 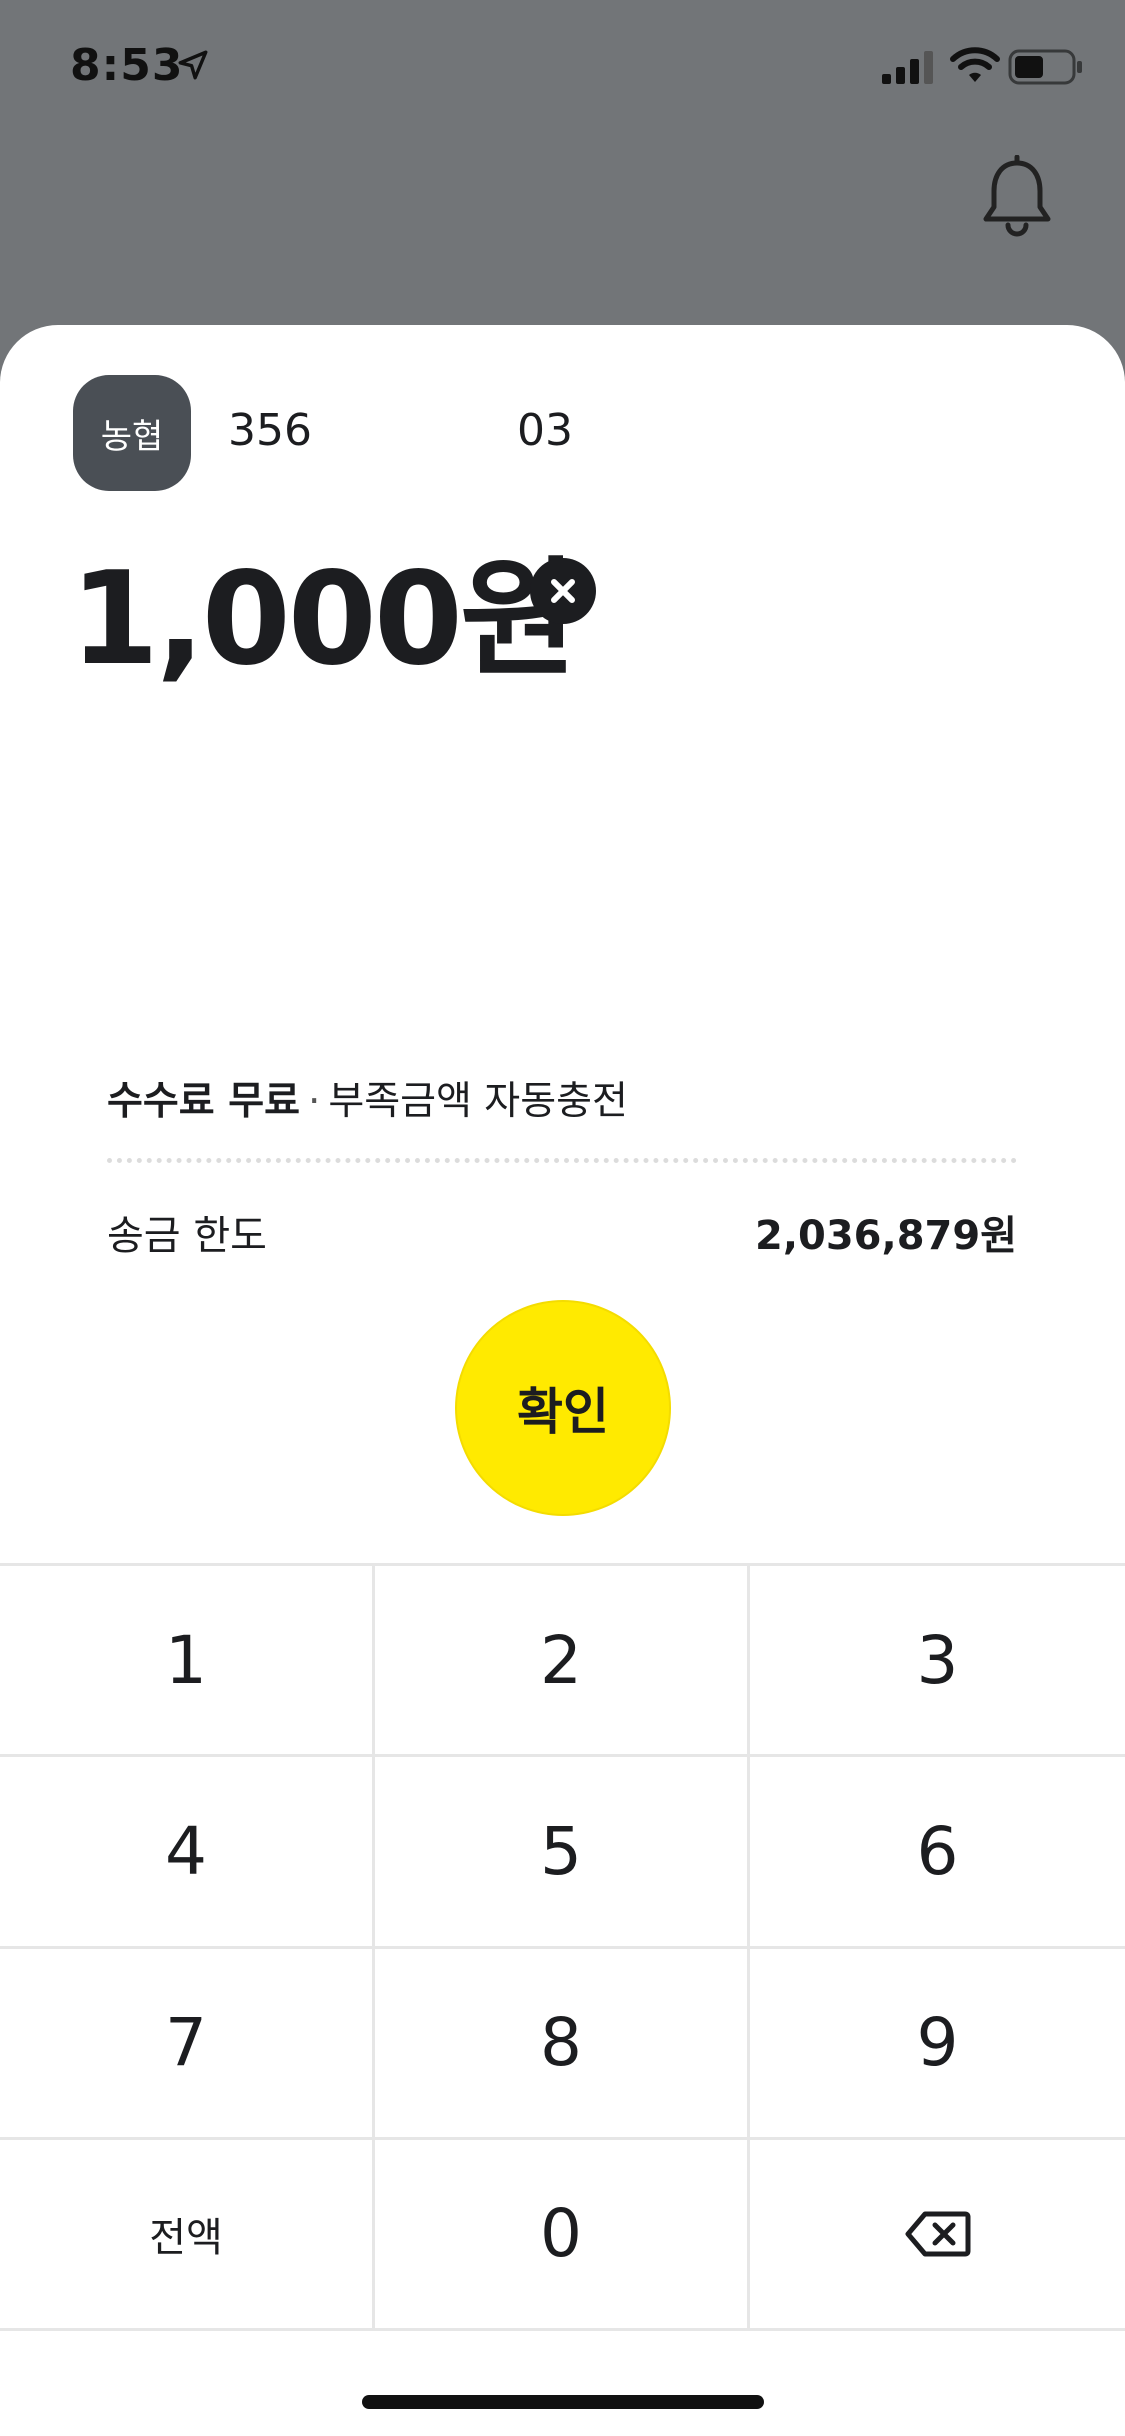 What do you see at coordinates (187, 2235) in the screenshot?
I see `key-full-amount: 전액` at bounding box center [187, 2235].